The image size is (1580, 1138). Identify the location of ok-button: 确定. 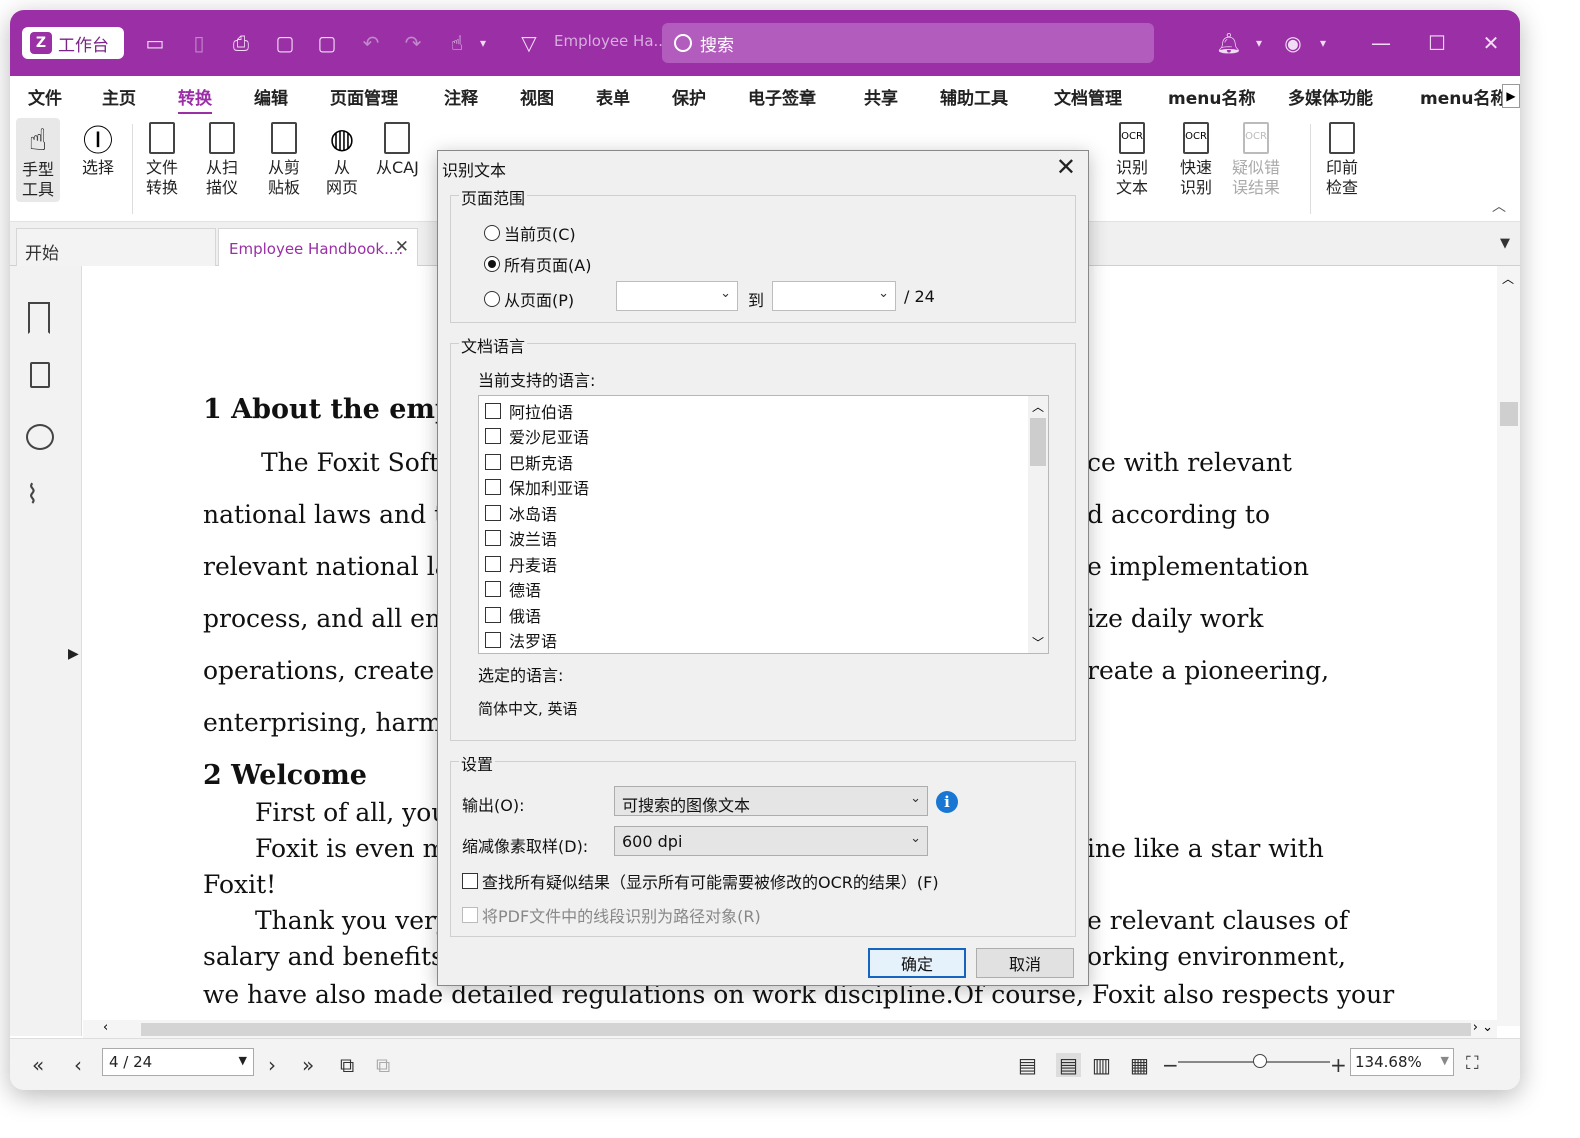
(917, 963).